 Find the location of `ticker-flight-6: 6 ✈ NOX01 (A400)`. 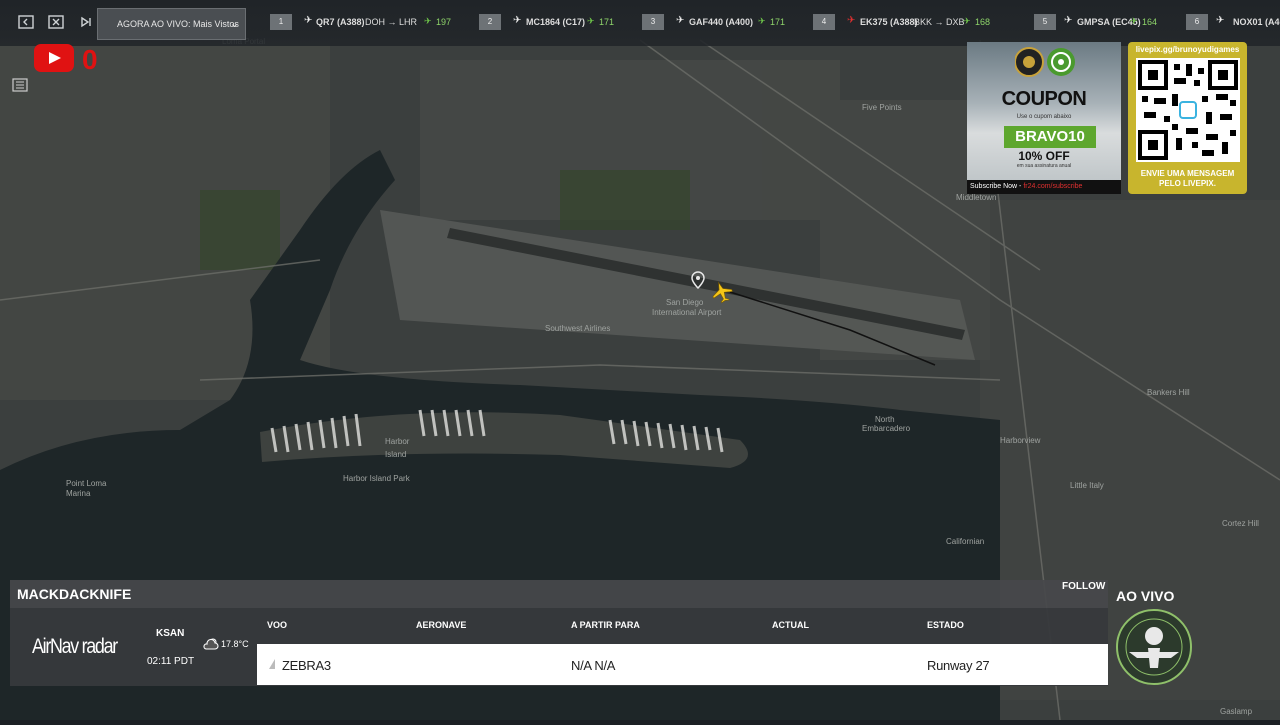

ticker-flight-6: 6 ✈ NOX01 (A400) is located at coordinates (1233, 23).